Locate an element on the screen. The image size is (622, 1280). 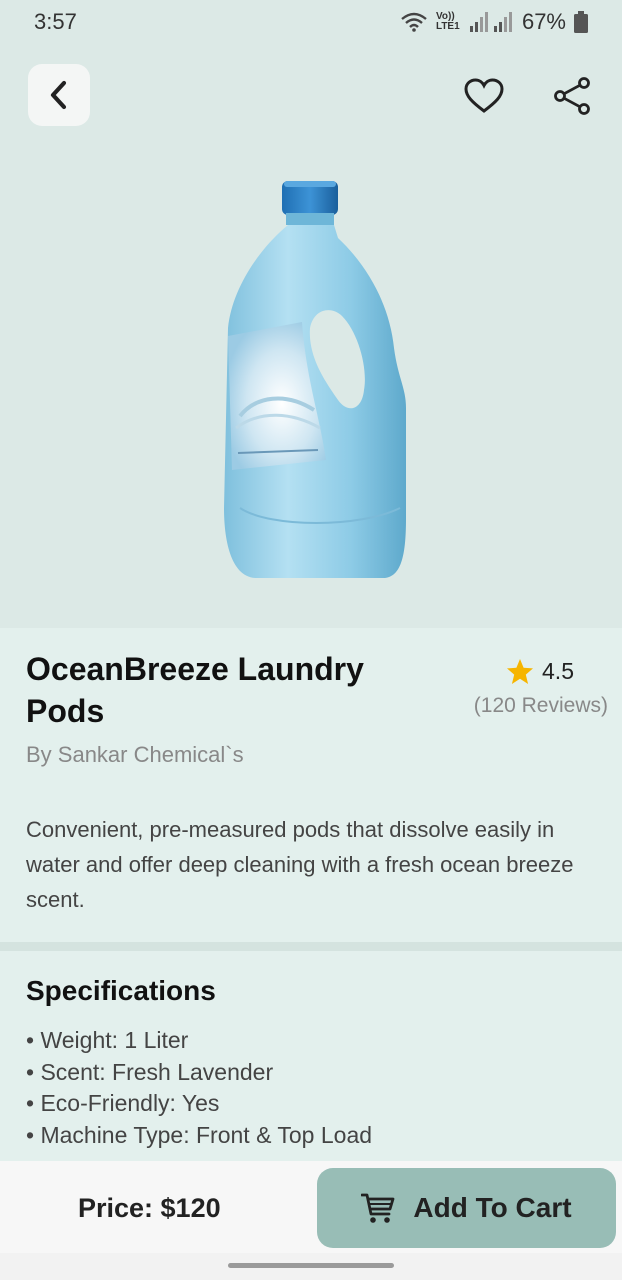
wifi-icon is located at coordinates (414, 22).